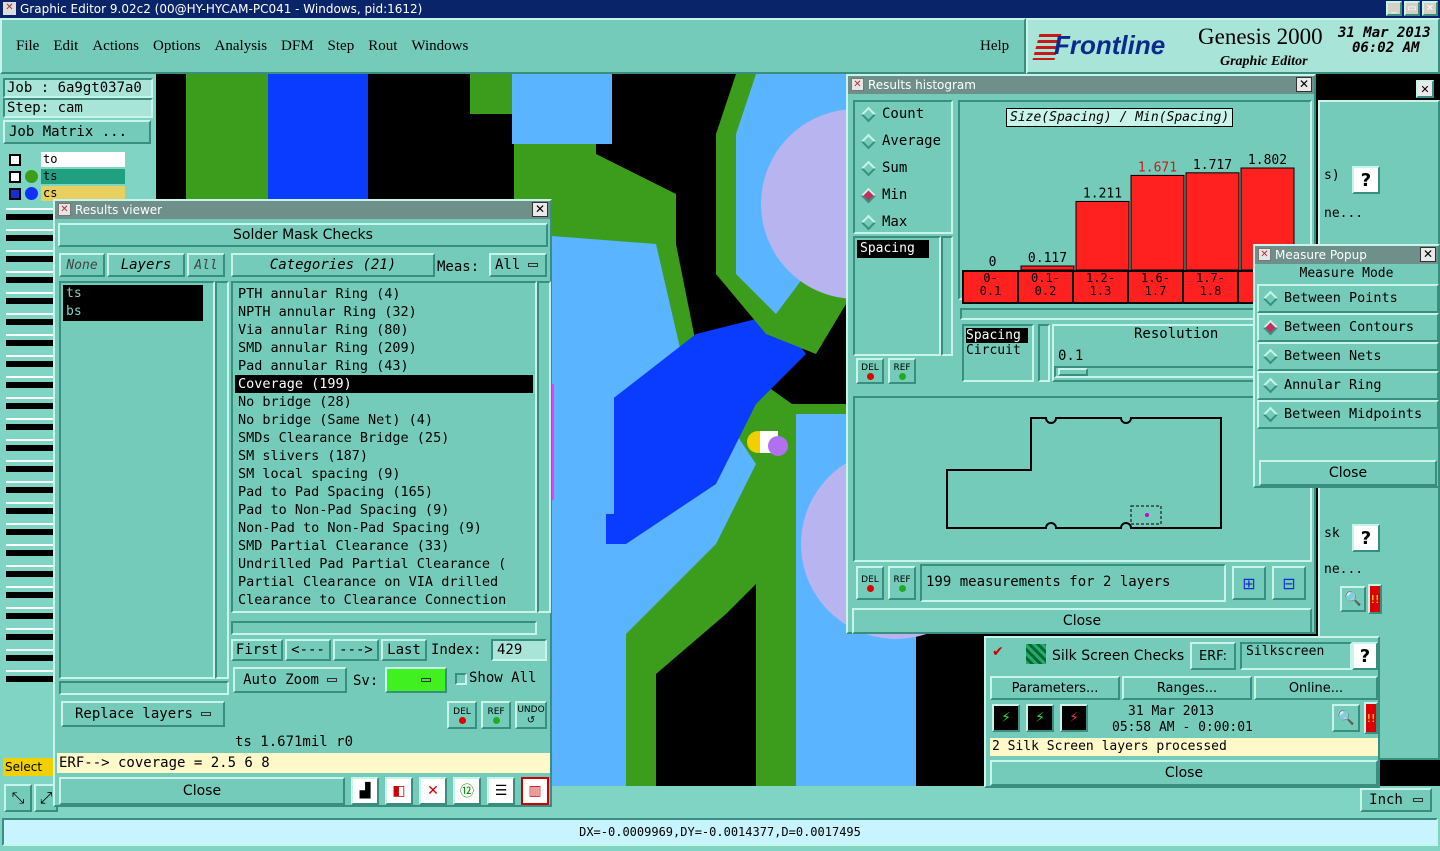 The image size is (1440, 851). What do you see at coordinates (1366, 538) in the screenshot?
I see `side-help-button-2: ?` at bounding box center [1366, 538].